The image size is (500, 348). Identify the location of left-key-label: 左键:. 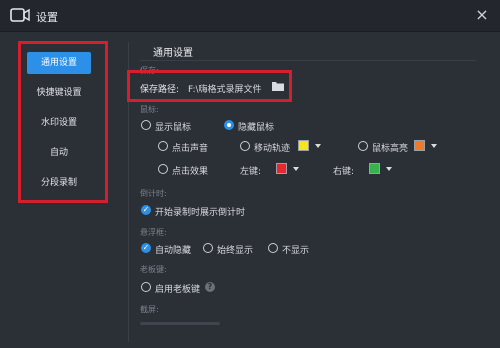
(251, 172).